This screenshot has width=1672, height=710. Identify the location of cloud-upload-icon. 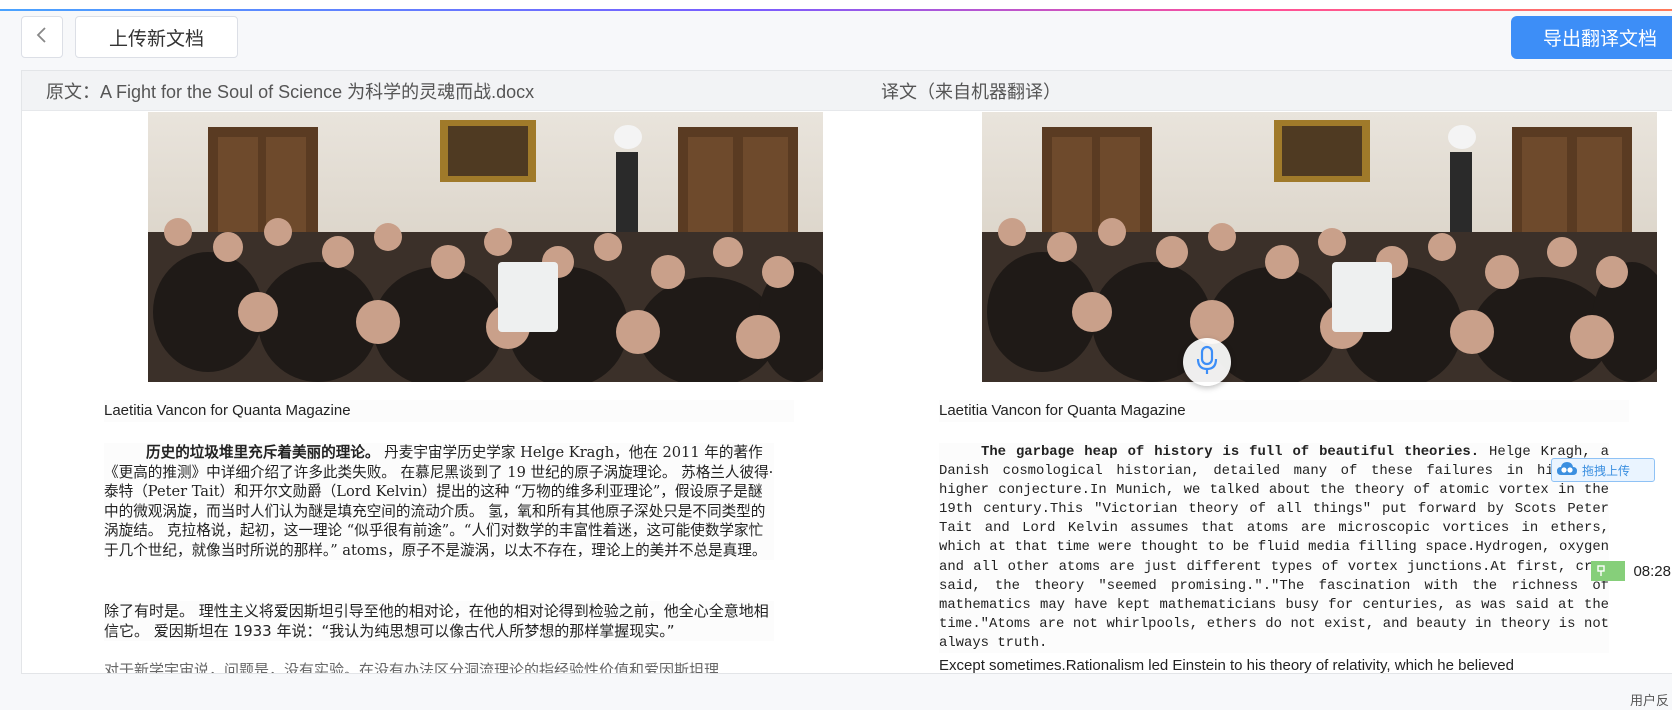
(1567, 470).